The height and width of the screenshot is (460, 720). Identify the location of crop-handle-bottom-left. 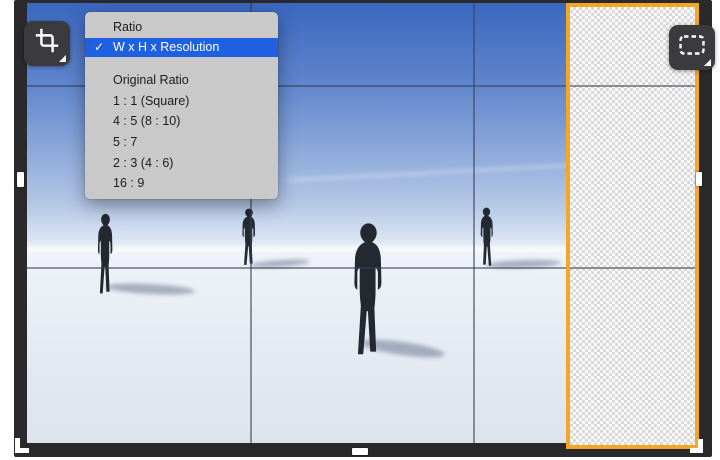
(22, 445).